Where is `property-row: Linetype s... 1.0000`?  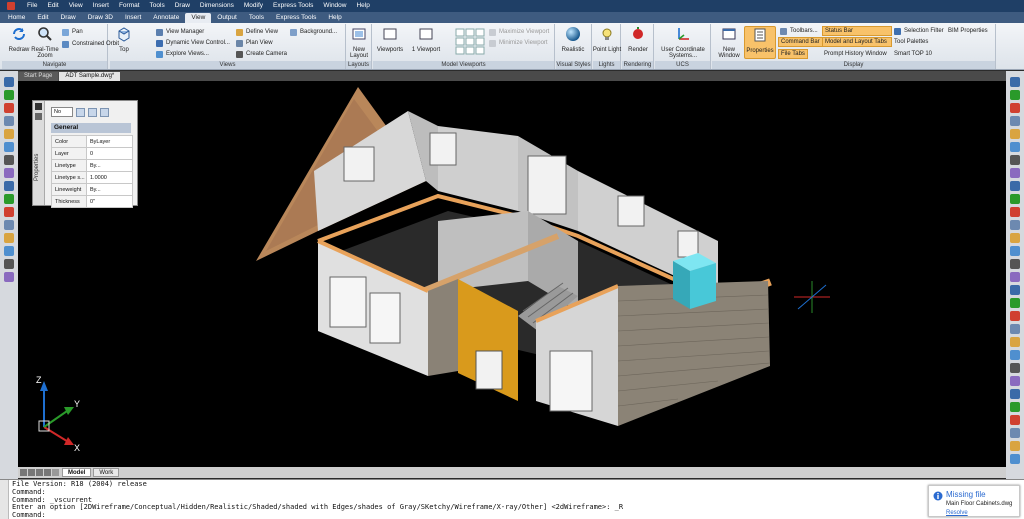 property-row: Linetype s... 1.0000 is located at coordinates (92, 177).